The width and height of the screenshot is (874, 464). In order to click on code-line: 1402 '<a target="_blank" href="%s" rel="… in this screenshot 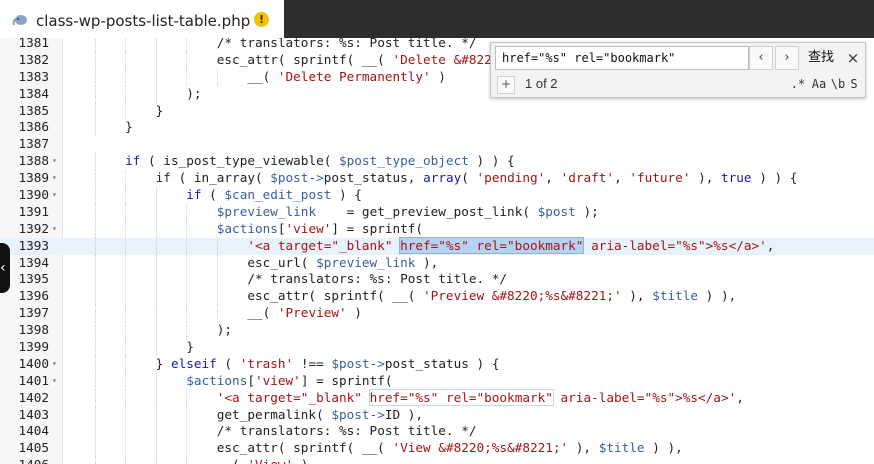, I will do `click(437, 397)`.